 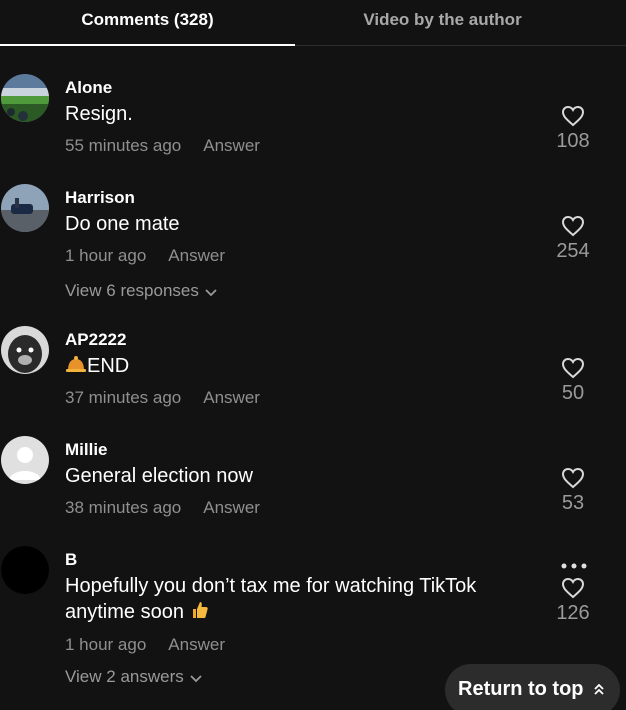 What do you see at coordinates (442, 23) in the screenshot?
I see `tab-video-by-author: Video by the author` at bounding box center [442, 23].